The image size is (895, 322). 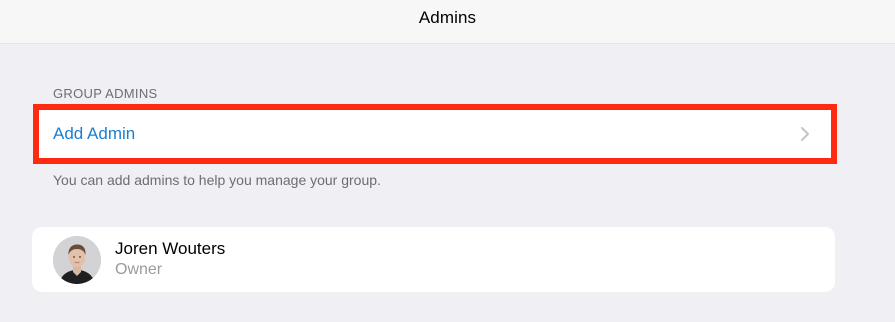 I want to click on navigation-bar: Admins, so click(x=447, y=22).